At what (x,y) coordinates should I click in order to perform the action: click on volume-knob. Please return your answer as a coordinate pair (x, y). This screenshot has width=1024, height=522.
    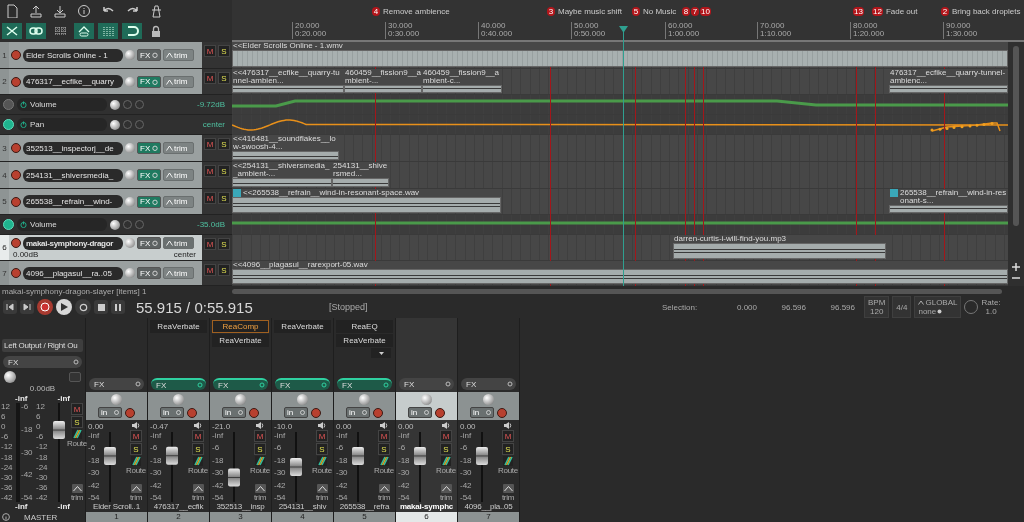
    Looking at the image, I should click on (130, 201).